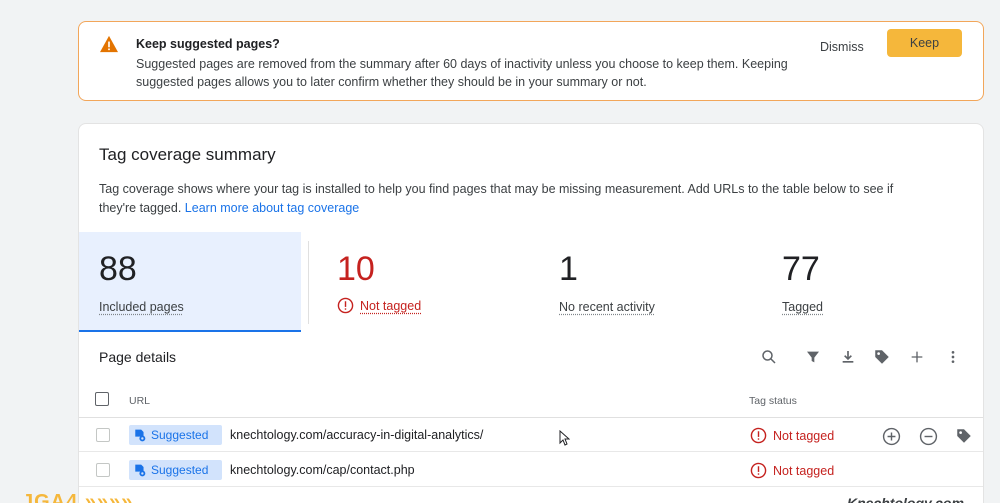  I want to click on filter-icon, so click(813, 357).